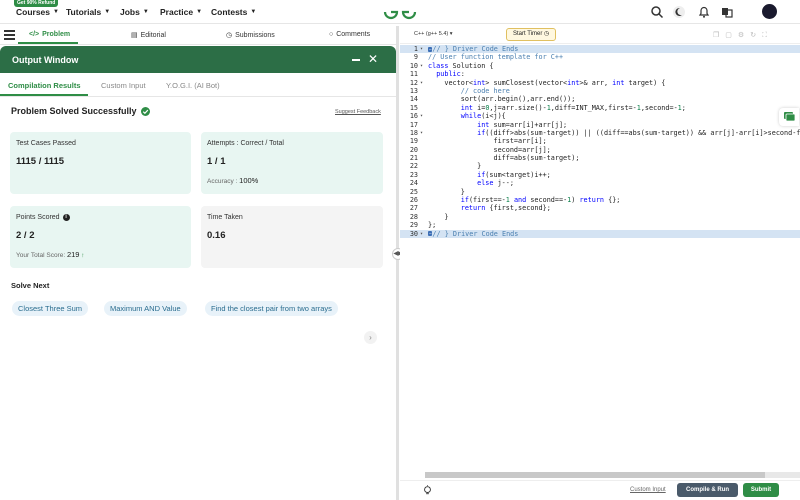 The width and height of the screenshot is (800, 500). I want to click on code-line: 23 if(sum<target)i++;, so click(600, 175).